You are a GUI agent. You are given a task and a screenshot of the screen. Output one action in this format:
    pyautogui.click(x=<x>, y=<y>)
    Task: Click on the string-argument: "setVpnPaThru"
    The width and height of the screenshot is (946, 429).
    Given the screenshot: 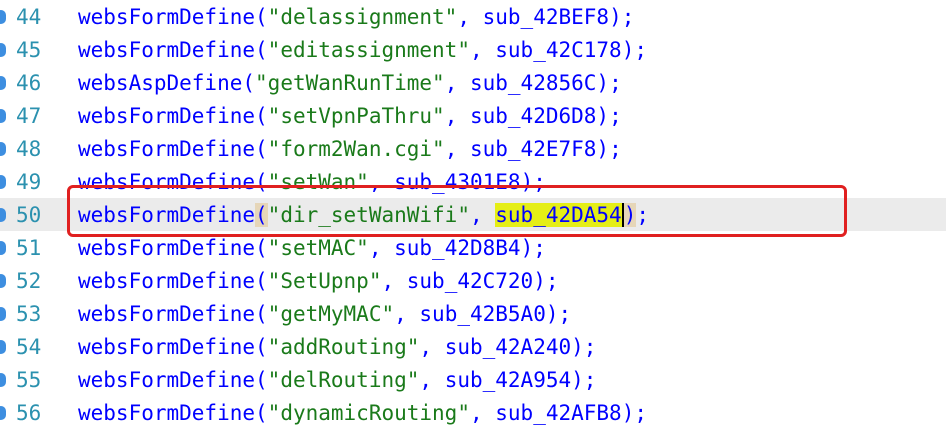 What is the action you would take?
    pyautogui.click(x=356, y=116)
    